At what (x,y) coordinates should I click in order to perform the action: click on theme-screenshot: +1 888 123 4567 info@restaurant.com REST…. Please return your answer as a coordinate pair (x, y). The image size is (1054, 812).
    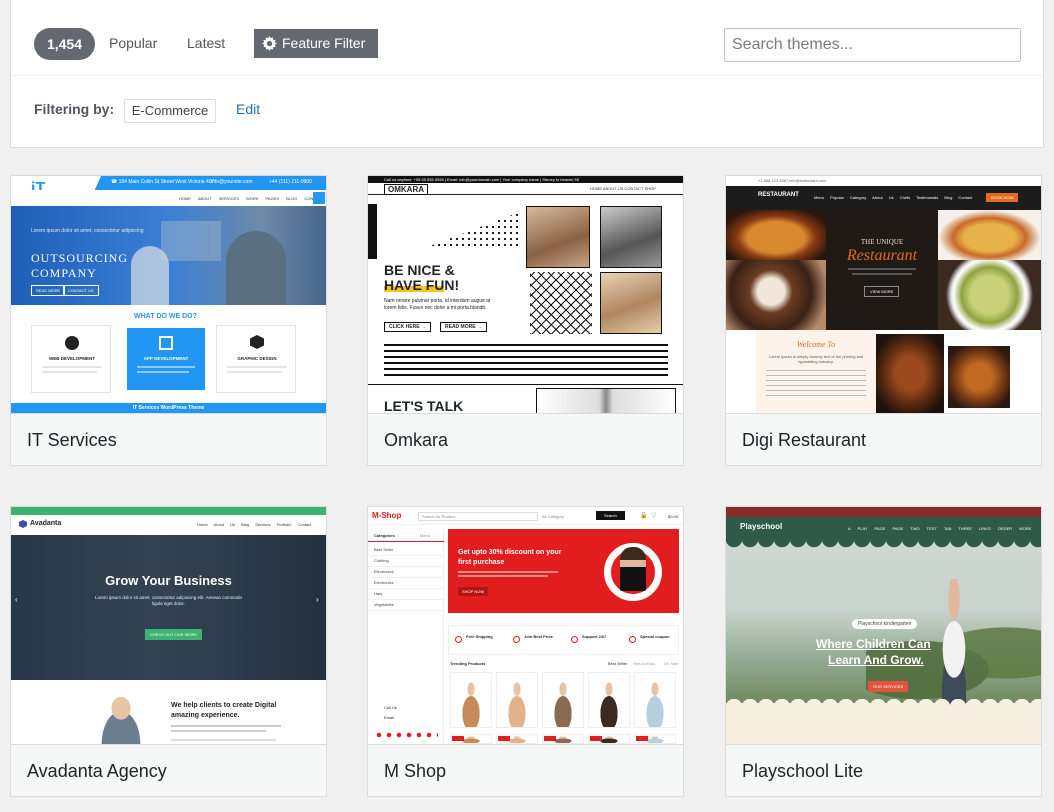
    Looking at the image, I should click on (883, 294).